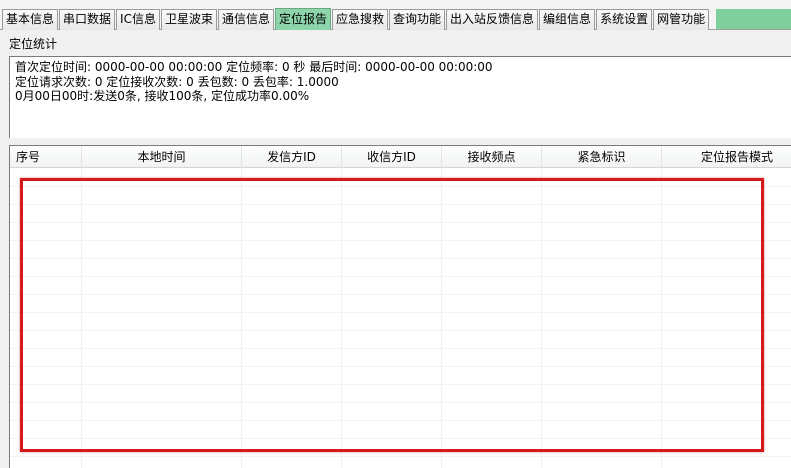 The width and height of the screenshot is (791, 468). I want to click on column-header-sender-id: 发信方ID, so click(292, 157).